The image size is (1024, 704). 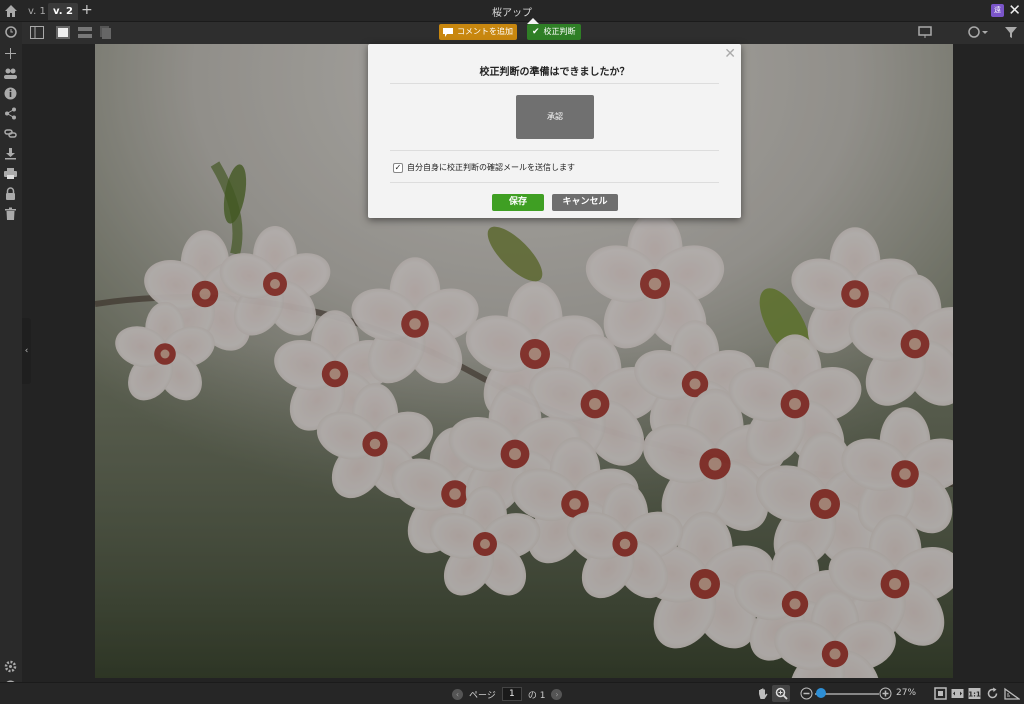 I want to click on comment-filter-dropdown-icon, so click(x=978, y=32).